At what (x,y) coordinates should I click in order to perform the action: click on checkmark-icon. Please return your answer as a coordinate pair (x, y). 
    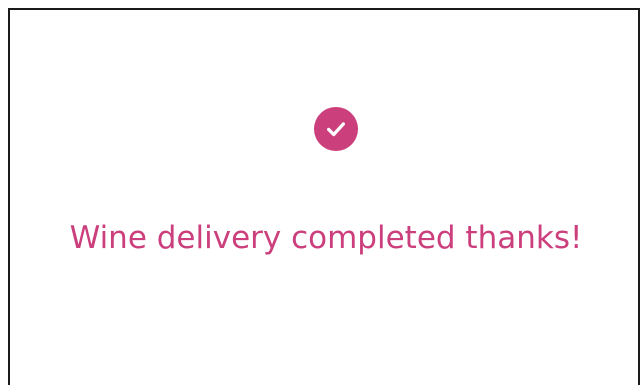
    Looking at the image, I should click on (336, 129).